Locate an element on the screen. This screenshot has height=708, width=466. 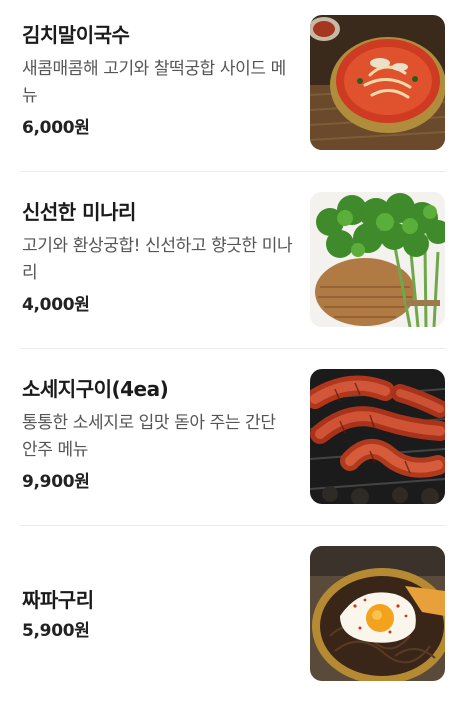
menu-item-text: 신선한 미나리 고기와 환상궁합! 신선하고 향긋한 미나리 4,000원 is located at coordinates (158, 258).